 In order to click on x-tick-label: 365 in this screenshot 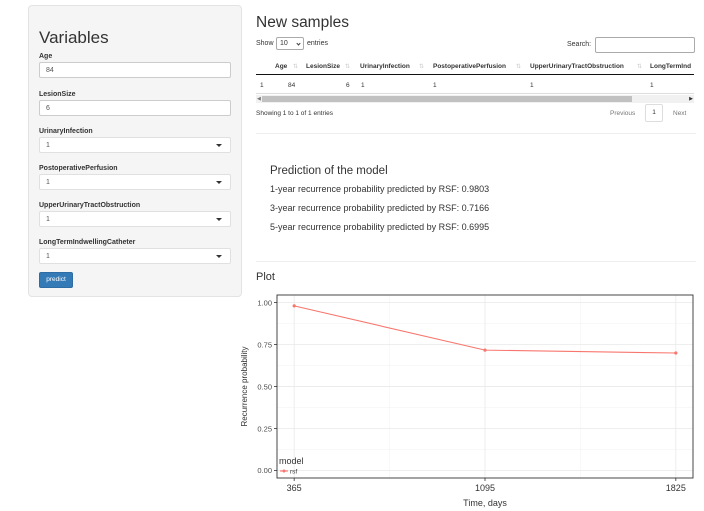, I will do `click(294, 488)`.